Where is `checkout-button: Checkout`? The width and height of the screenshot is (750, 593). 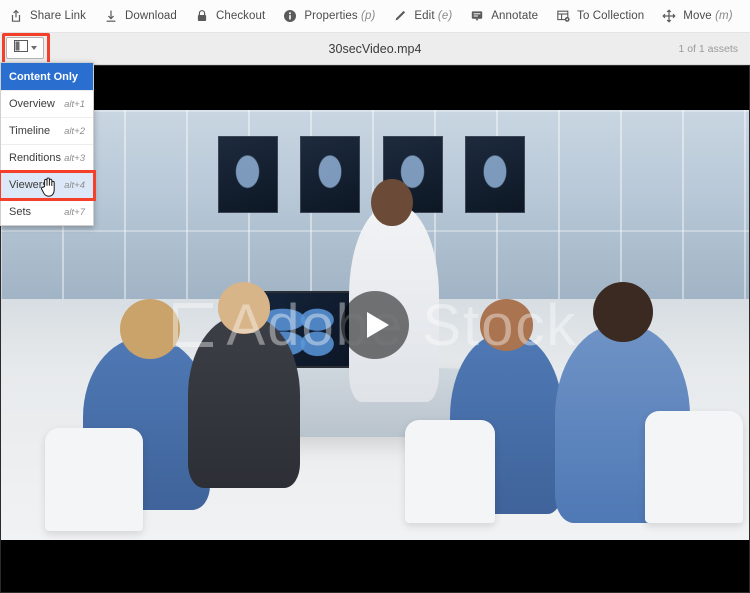
checkout-button: Checkout is located at coordinates (230, 16).